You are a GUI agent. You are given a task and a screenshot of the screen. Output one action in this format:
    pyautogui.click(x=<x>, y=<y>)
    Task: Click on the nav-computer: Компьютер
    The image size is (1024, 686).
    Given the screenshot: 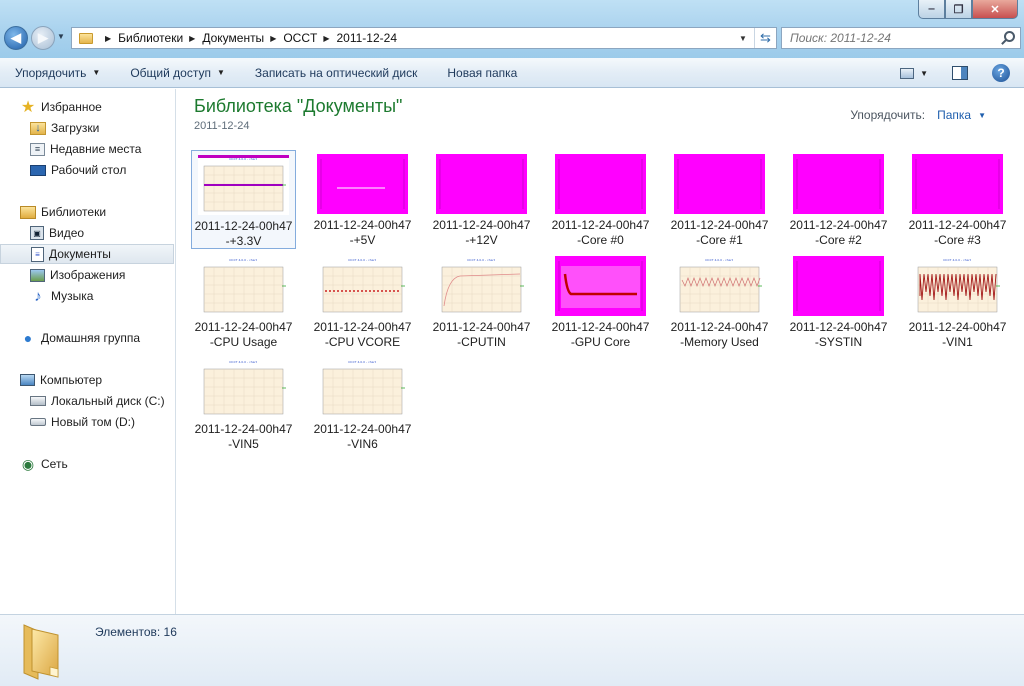 What is the action you would take?
    pyautogui.click(x=87, y=380)
    